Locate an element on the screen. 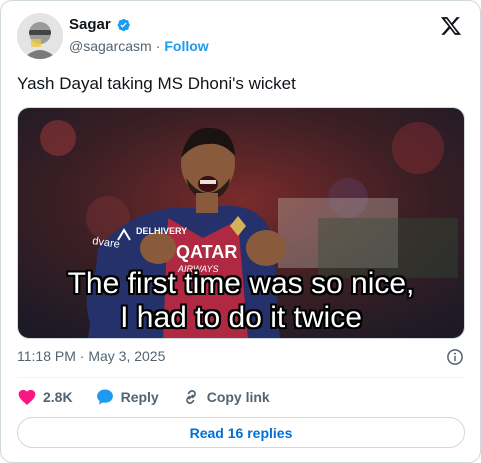 Image resolution: width=481 pixels, height=463 pixels. tweet-timestamp: 11:18 PM · May 3, 2025 is located at coordinates (91, 356).